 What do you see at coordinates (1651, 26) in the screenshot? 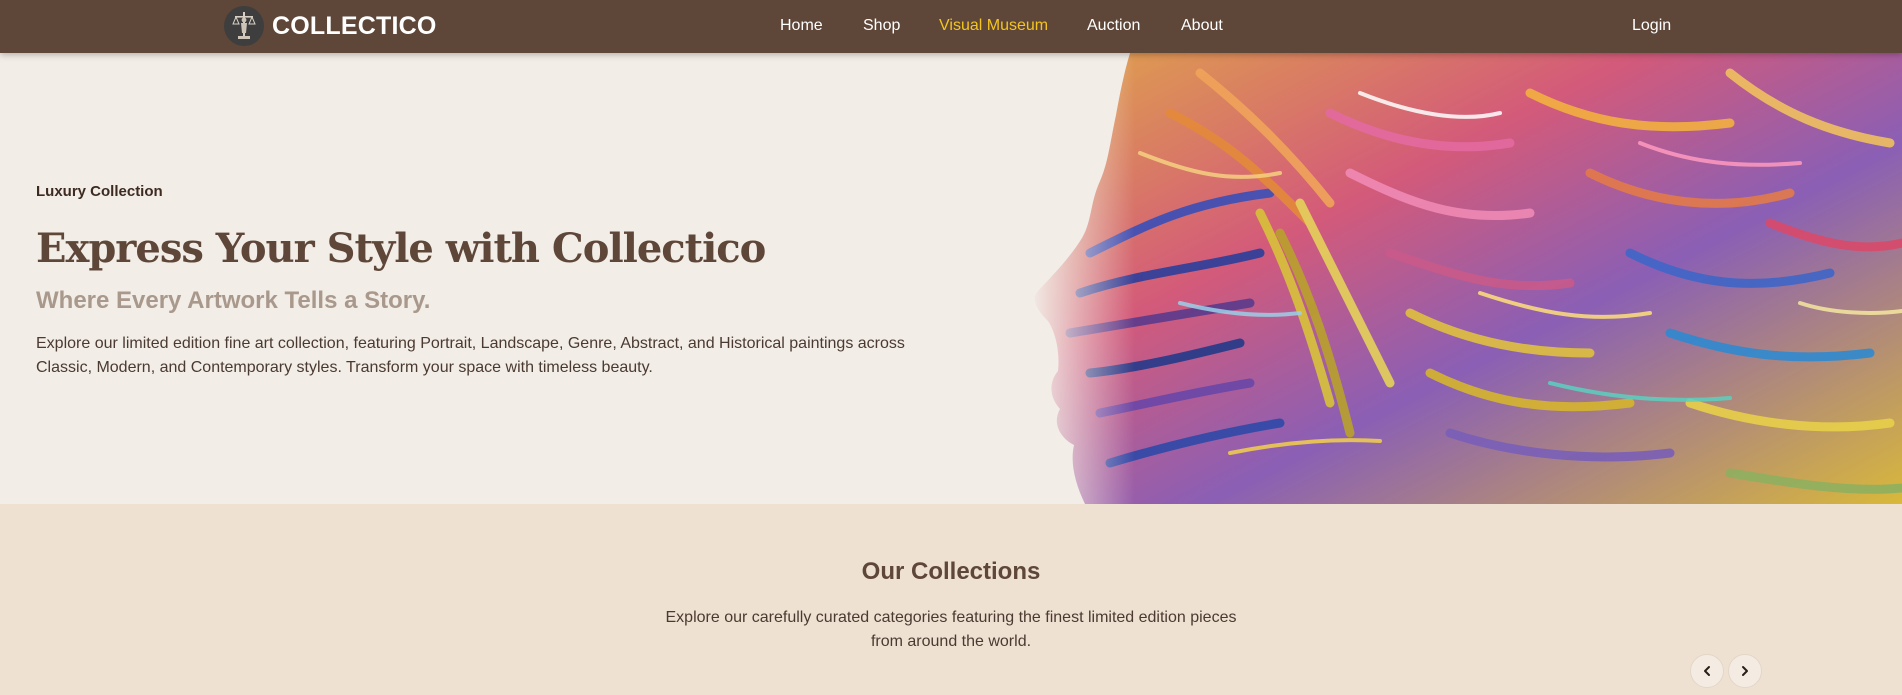
I see `login-link: Login` at bounding box center [1651, 26].